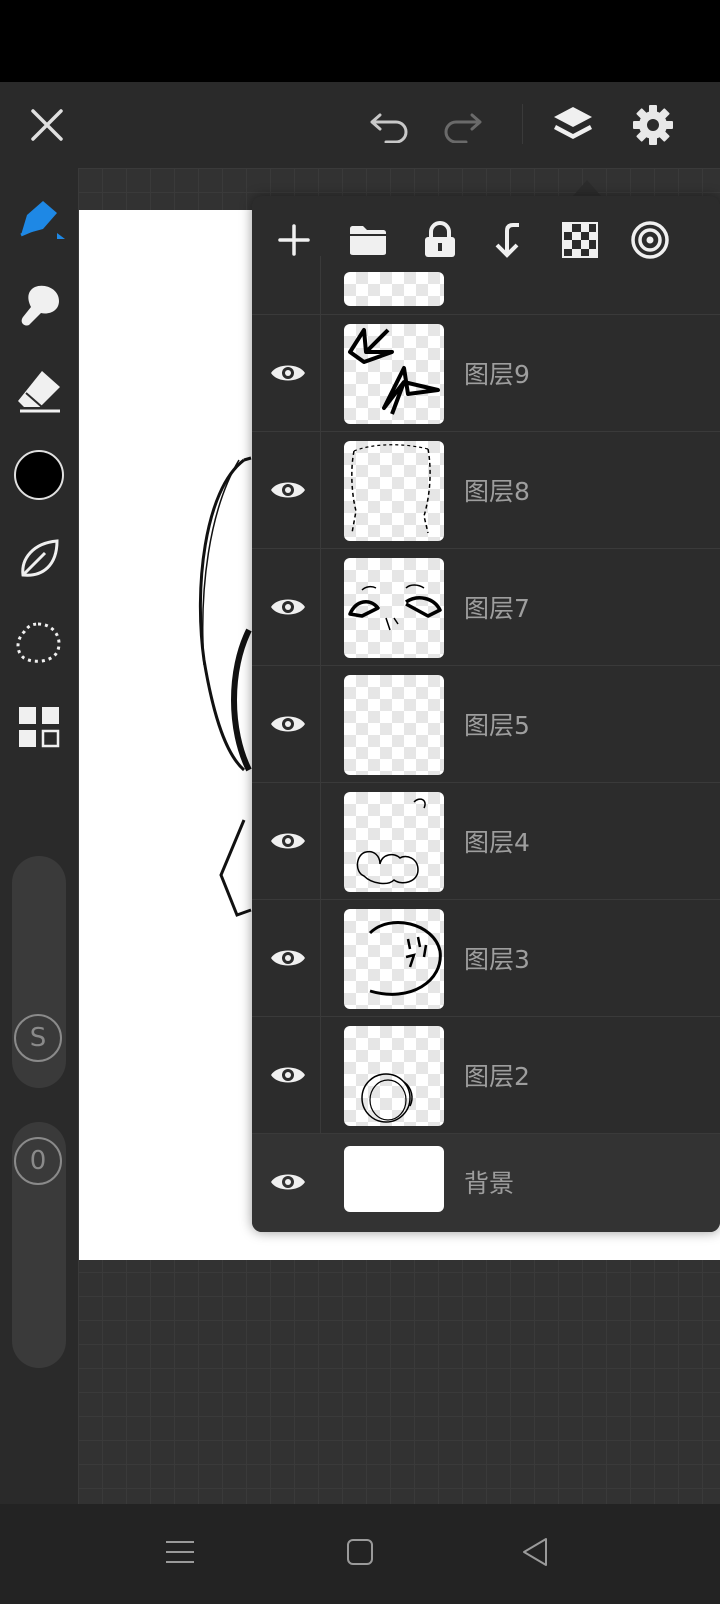  I want to click on leaf-icon, so click(39, 559).